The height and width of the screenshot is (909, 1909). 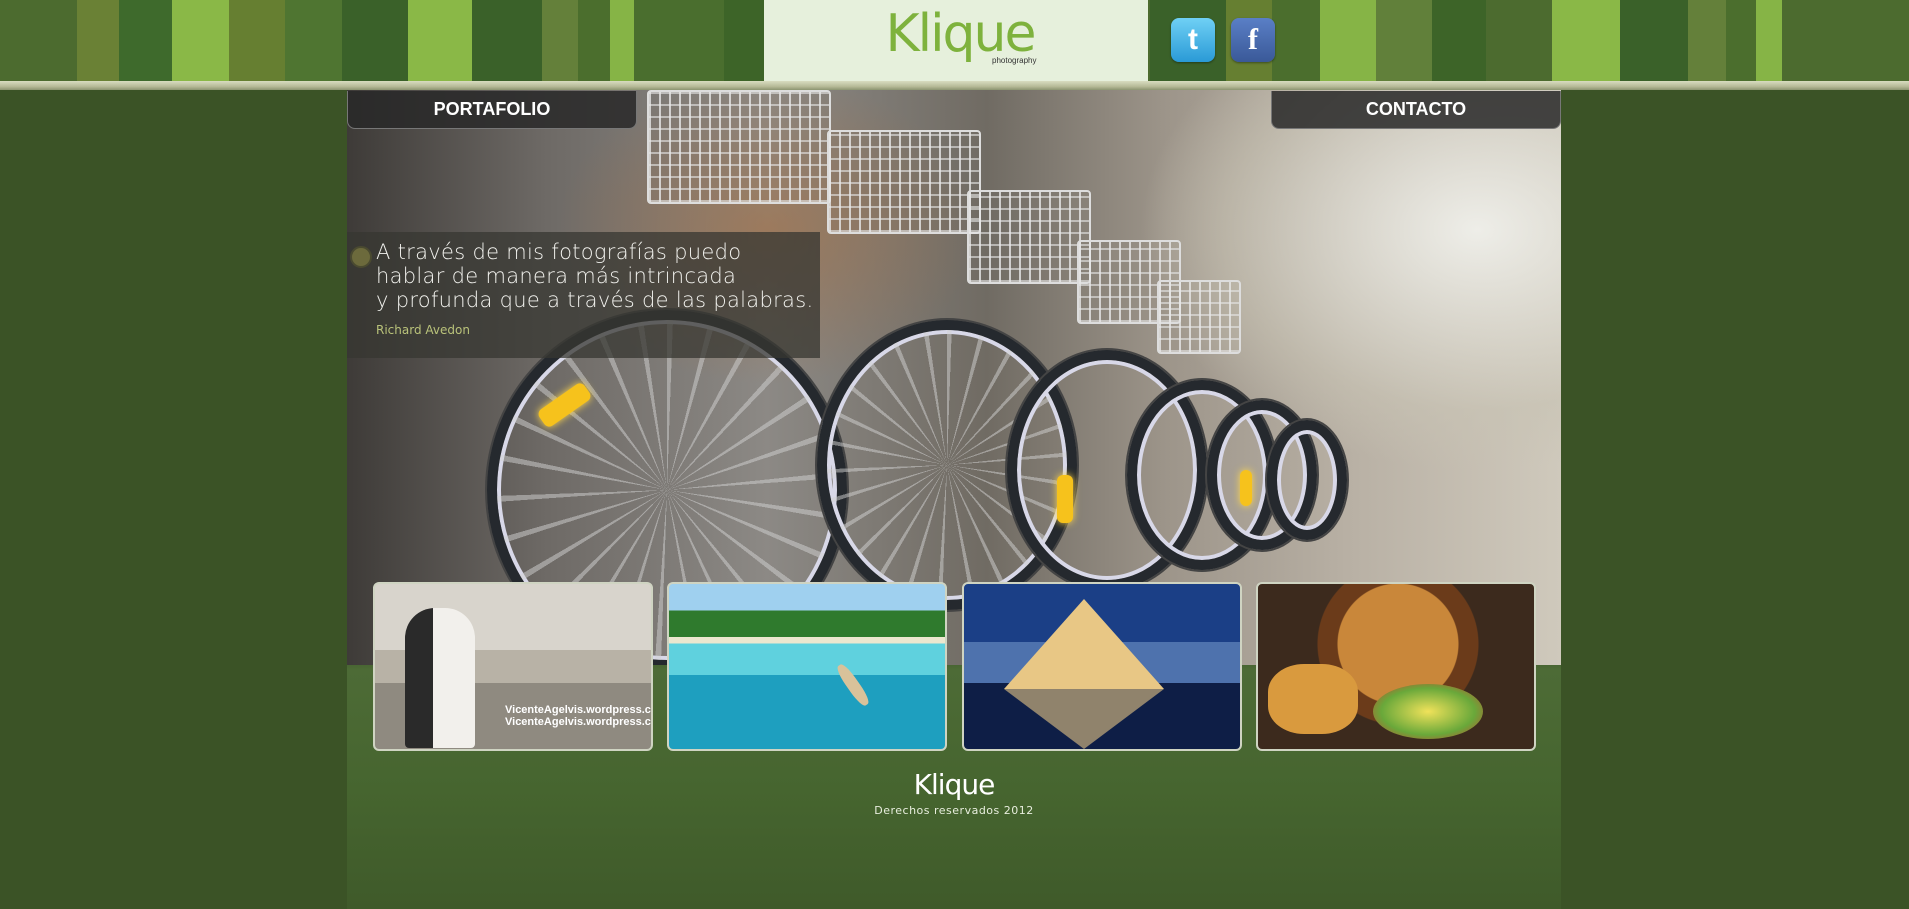 I want to click on bread-shape, so click(x=1313, y=699).